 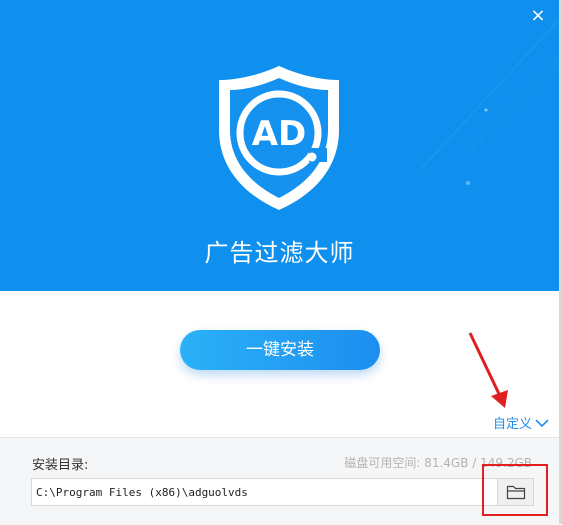 I want to click on install-path-box, so click(x=282, y=492).